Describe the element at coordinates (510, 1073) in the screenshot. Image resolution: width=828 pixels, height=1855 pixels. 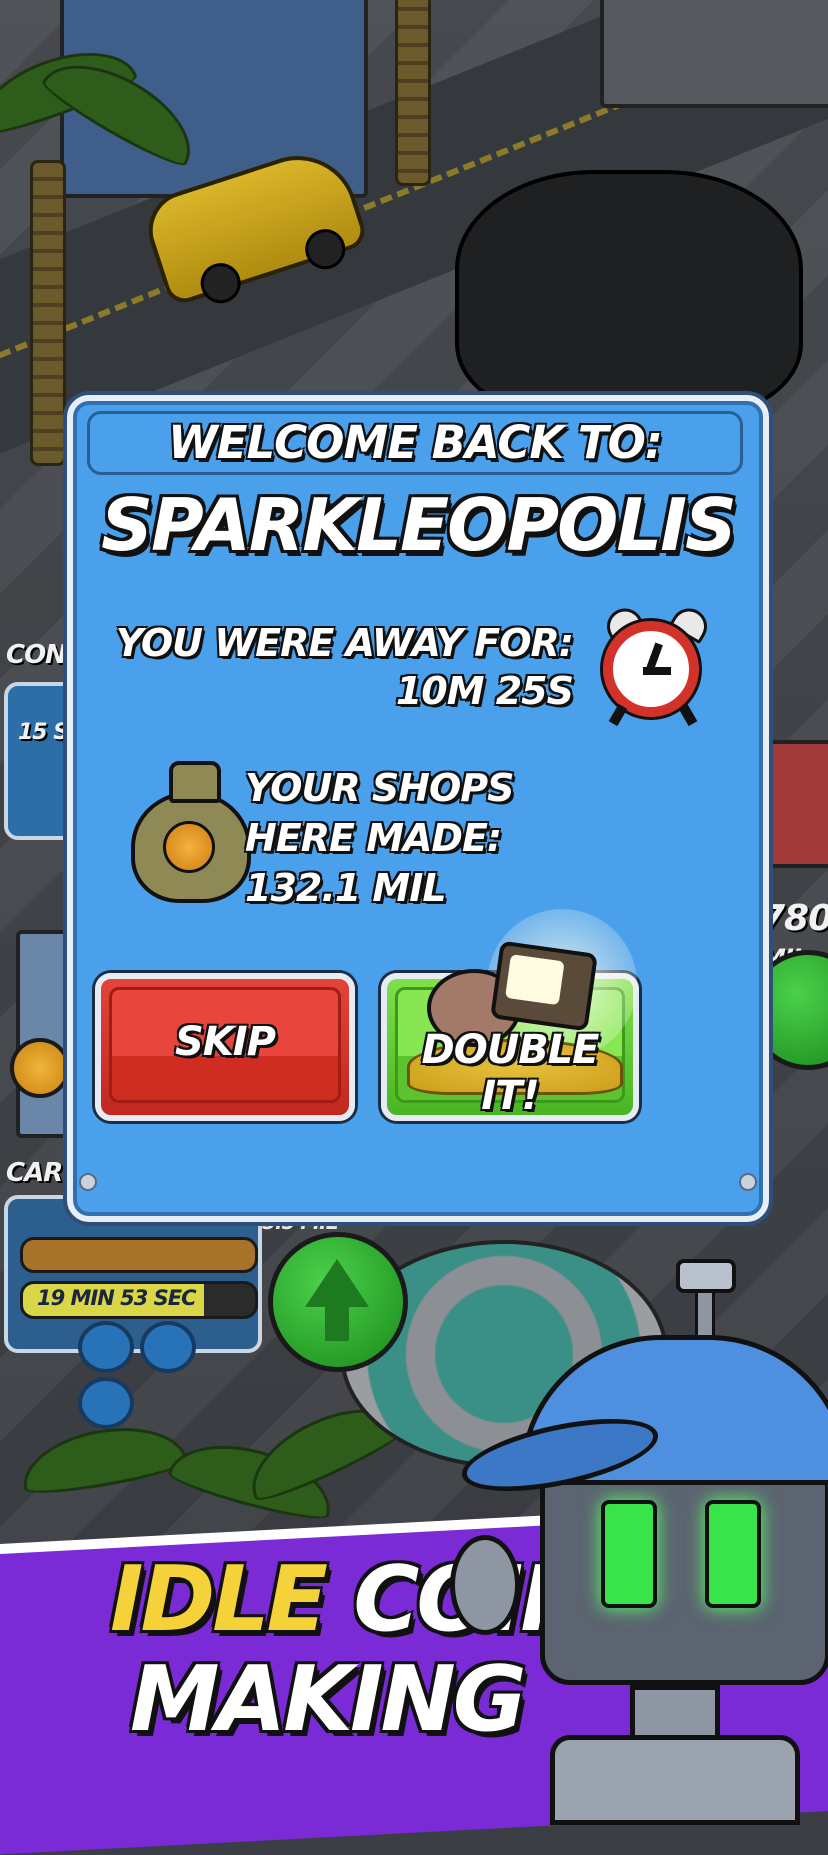
I see `double-label: DOUBLE IT!` at that location.